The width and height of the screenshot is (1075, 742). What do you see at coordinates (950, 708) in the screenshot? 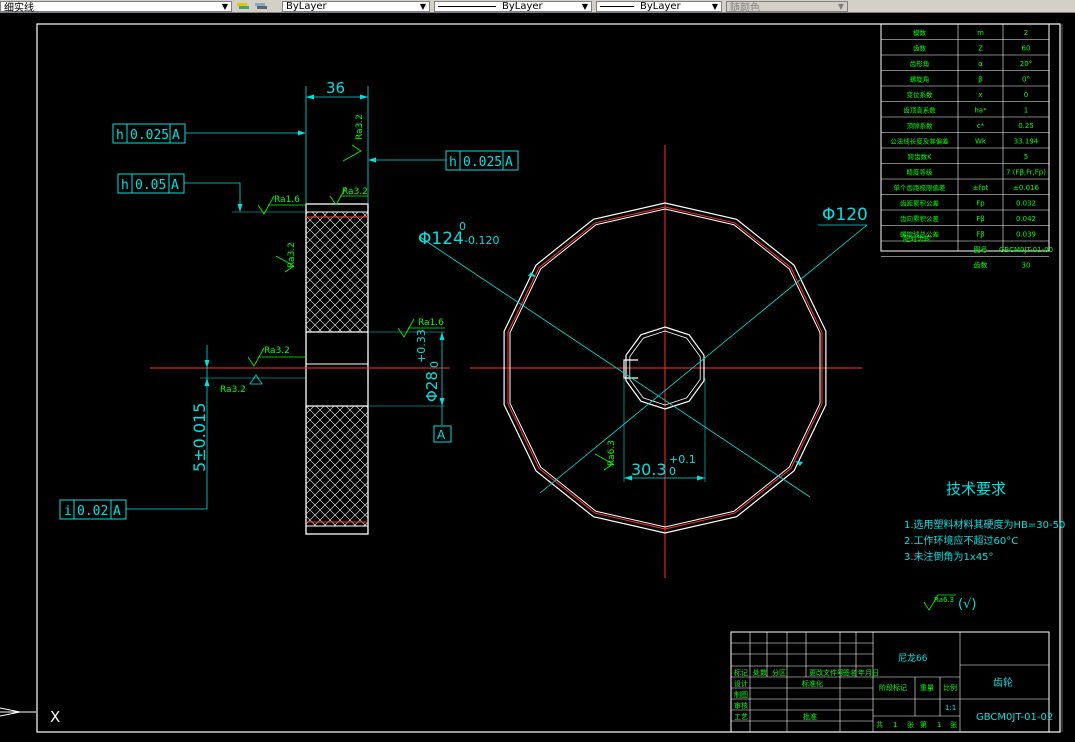
I see `tb-scale: 1:1` at bounding box center [950, 708].